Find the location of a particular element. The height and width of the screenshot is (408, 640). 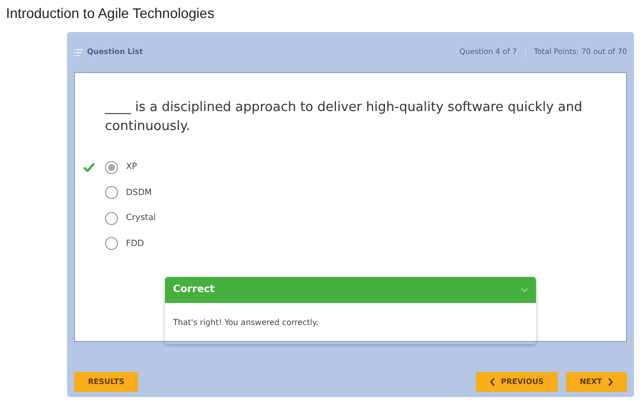

feedback-message: That's right! You answered correctly. is located at coordinates (246, 322).